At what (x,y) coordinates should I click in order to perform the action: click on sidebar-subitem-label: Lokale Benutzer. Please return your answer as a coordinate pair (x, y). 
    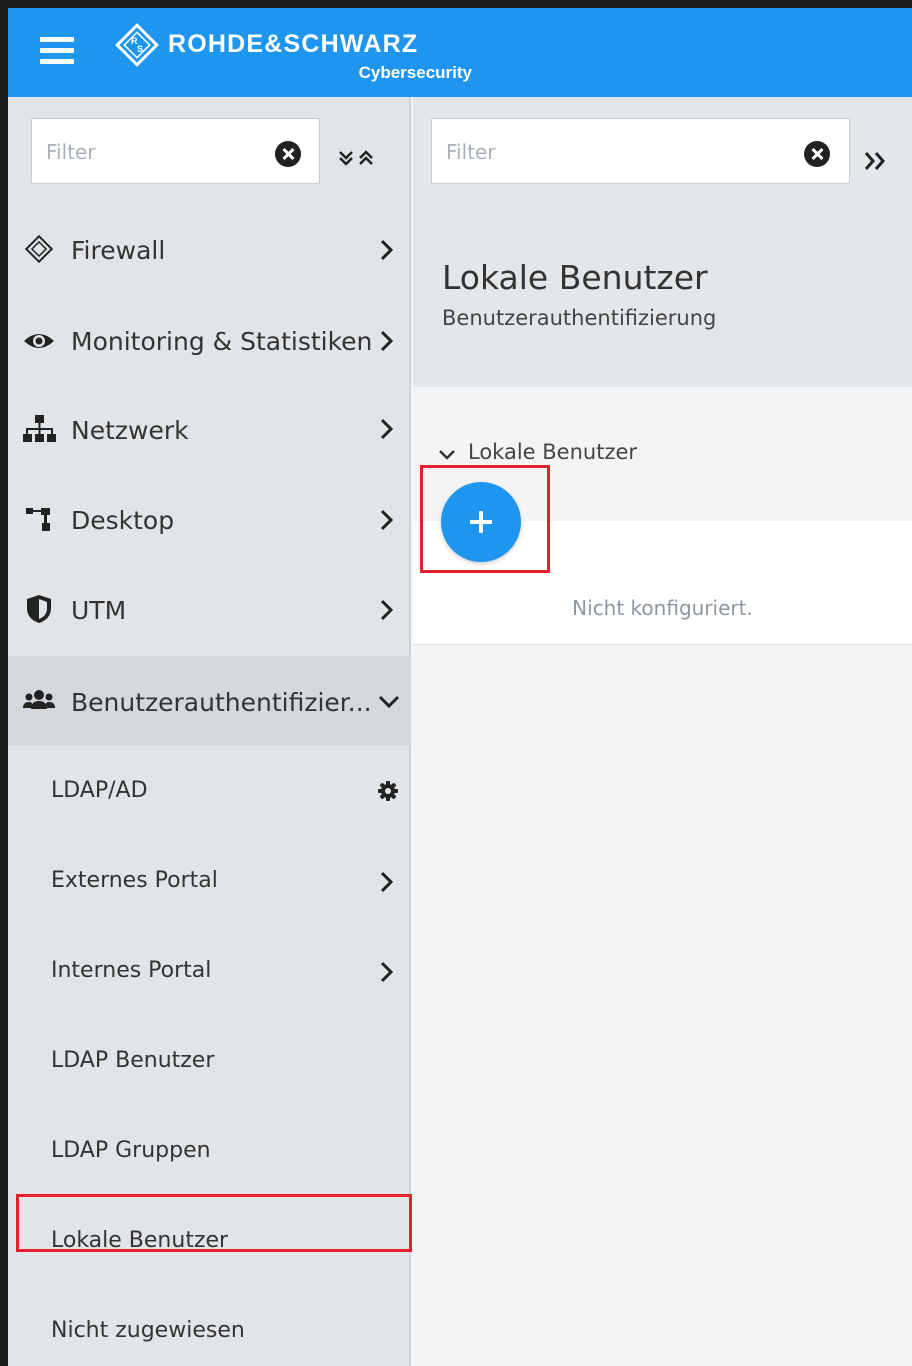
    Looking at the image, I should click on (140, 1240).